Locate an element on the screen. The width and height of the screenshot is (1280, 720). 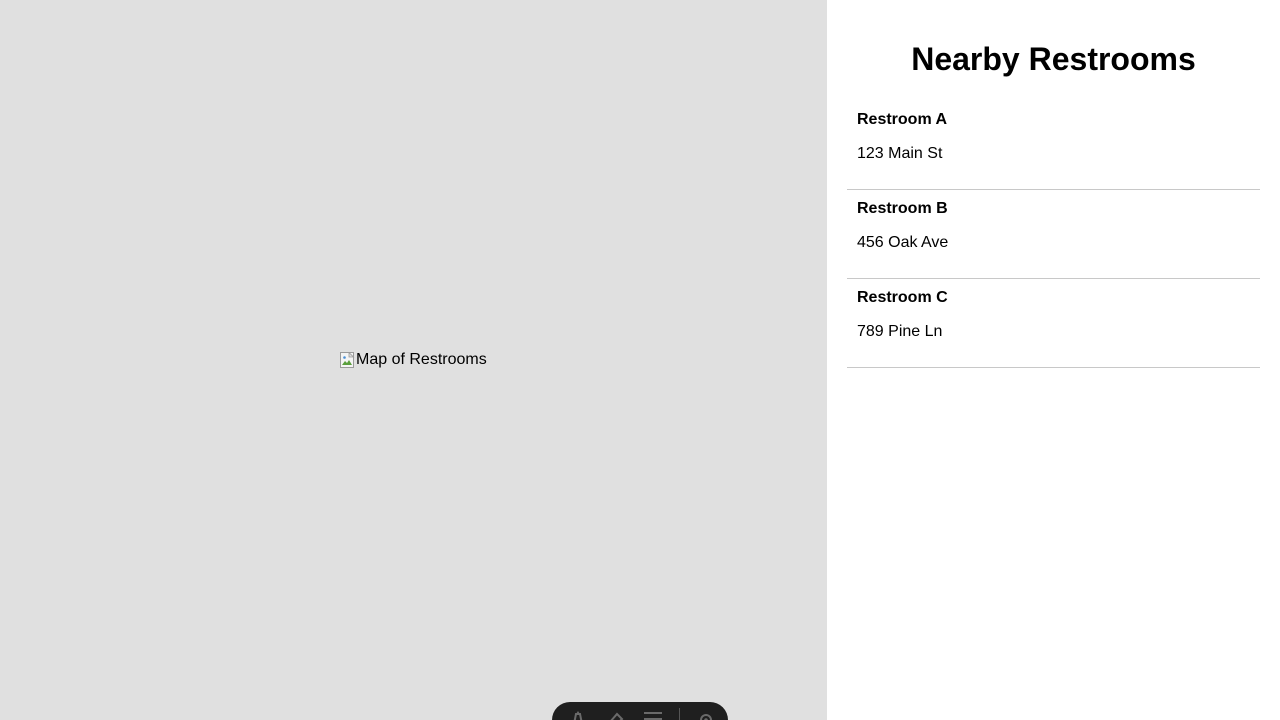
page-title: Nearby Restrooms is located at coordinates (1053, 59).